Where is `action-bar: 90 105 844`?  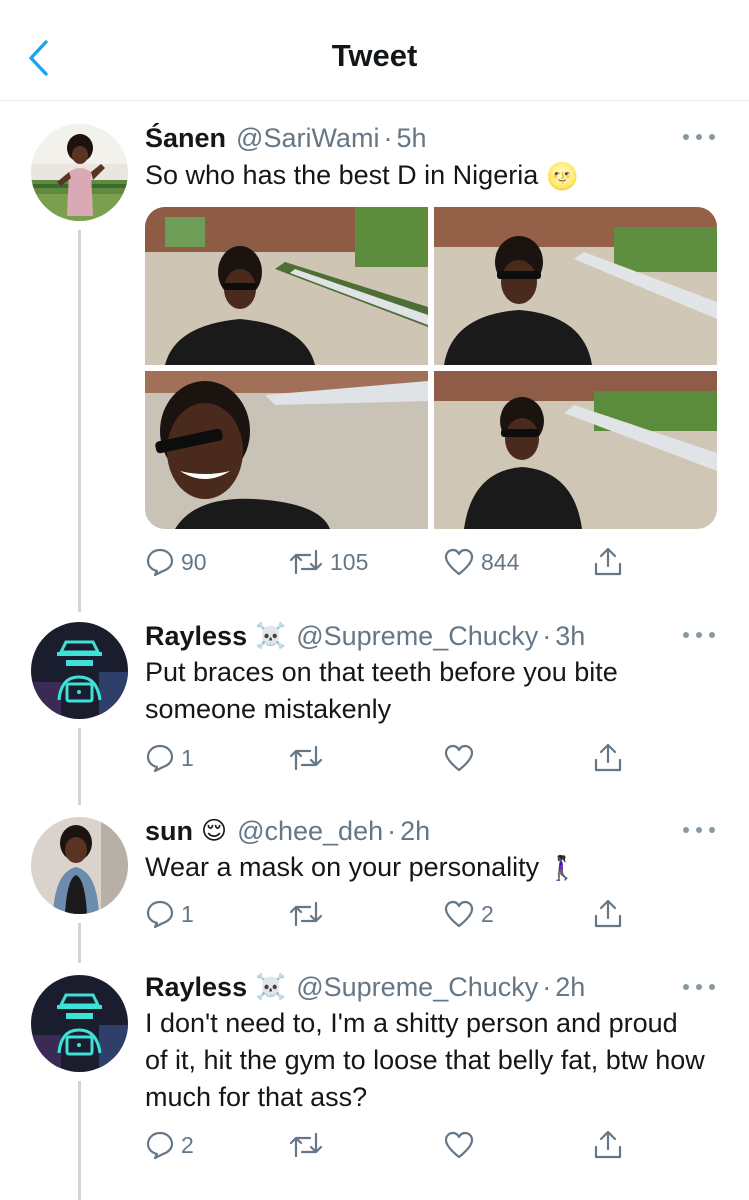
action-bar: 90 105 844 is located at coordinates (390, 562).